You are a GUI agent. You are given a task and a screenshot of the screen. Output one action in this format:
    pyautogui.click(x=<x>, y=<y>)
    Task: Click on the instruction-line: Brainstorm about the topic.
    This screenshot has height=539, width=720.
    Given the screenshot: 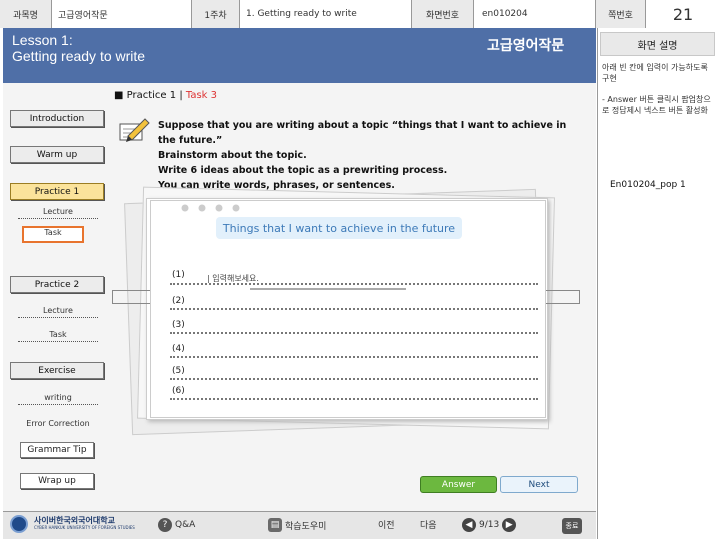 What is the action you would take?
    pyautogui.click(x=232, y=155)
    